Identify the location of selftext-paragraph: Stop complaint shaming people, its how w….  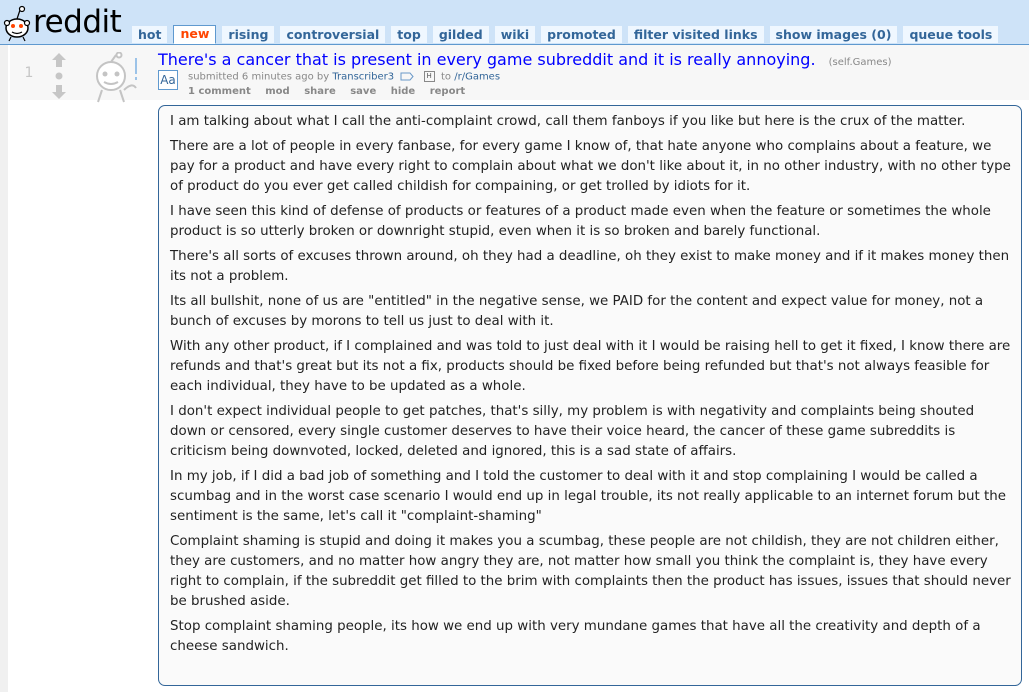
(575, 636).